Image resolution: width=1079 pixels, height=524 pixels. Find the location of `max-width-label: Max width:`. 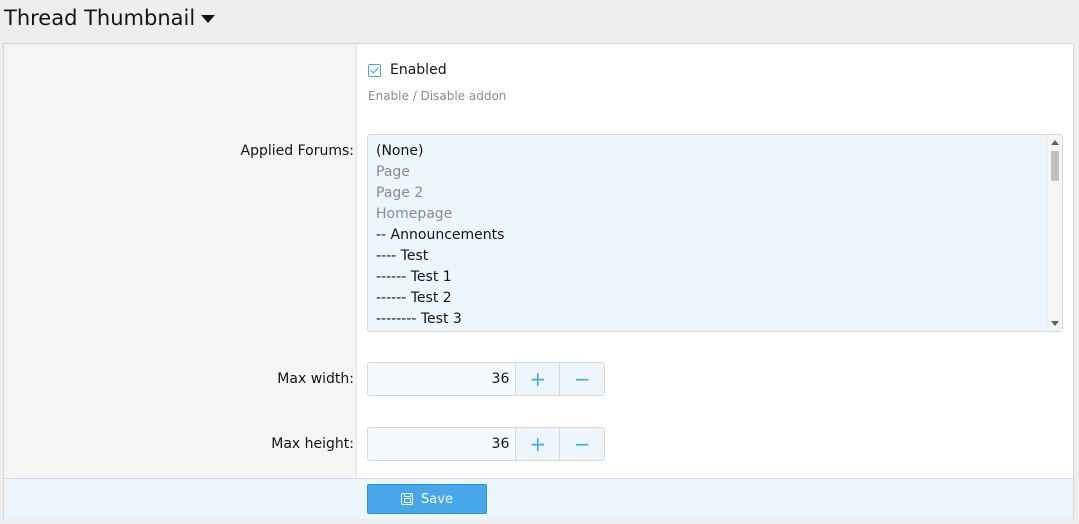

max-width-label: Max width: is located at coordinates (315, 379).